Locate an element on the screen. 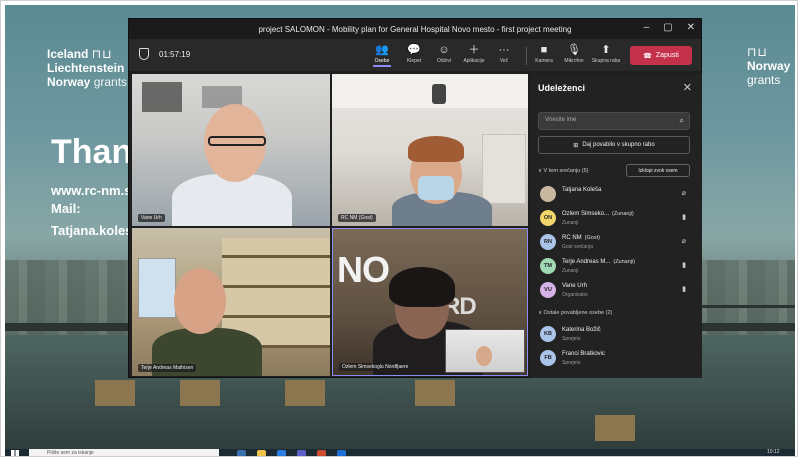 This screenshot has height=457, width=798. windows-taskbar: Pišite sem za iskanje 10:12 is located at coordinates (400, 452).